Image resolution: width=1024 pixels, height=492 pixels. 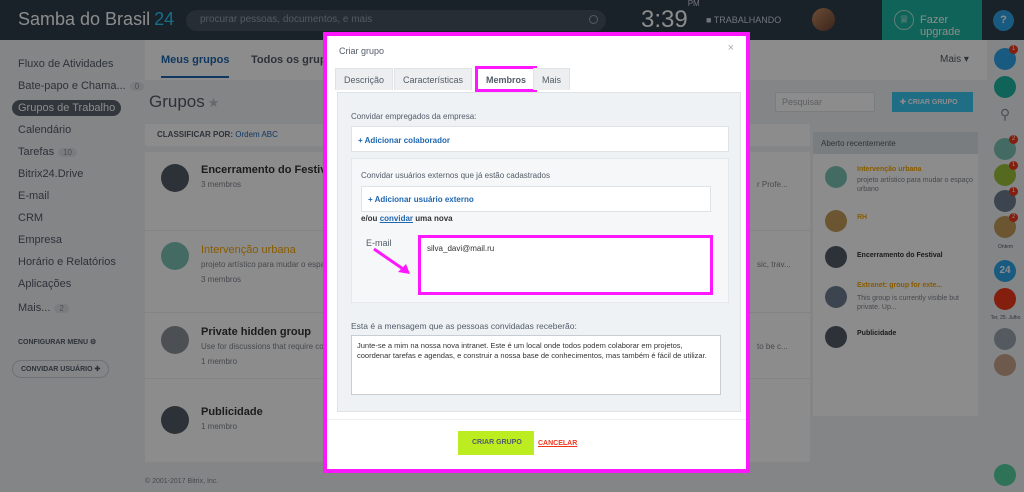 I want to click on external-user-field: + Adicionar usuário externo, so click(x=536, y=199).